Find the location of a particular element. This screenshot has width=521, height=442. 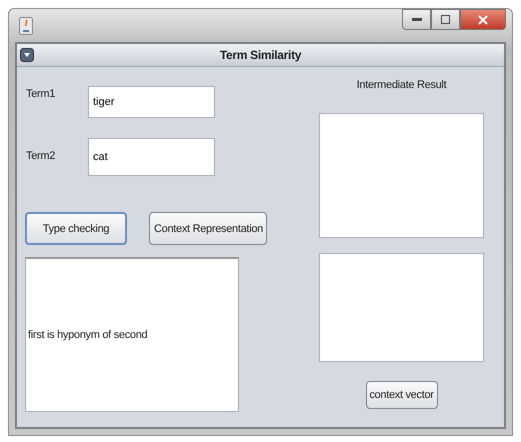

minimize-icon is located at coordinates (417, 20).